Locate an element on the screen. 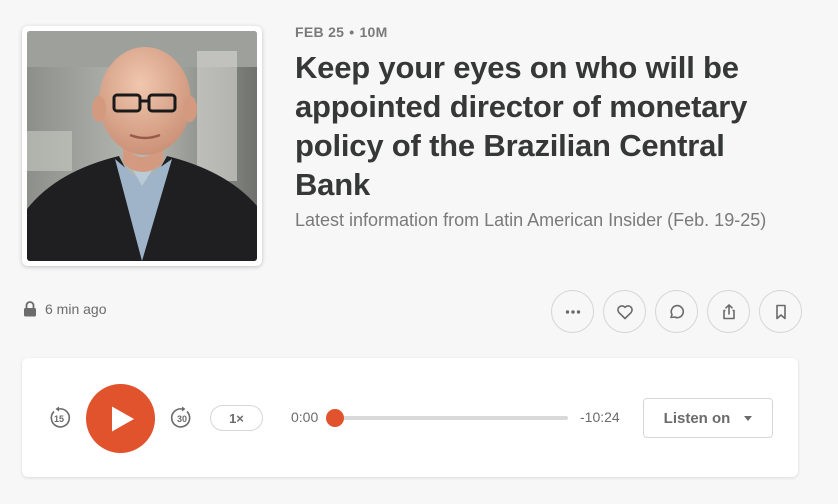  remaining-time: -10:24 is located at coordinates (600, 417).